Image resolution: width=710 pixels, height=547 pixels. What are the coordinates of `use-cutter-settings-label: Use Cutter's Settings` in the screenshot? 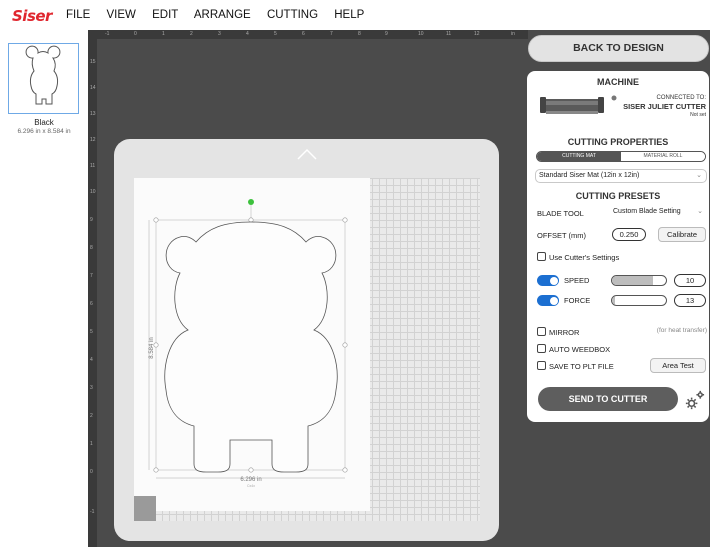 It's located at (584, 257).